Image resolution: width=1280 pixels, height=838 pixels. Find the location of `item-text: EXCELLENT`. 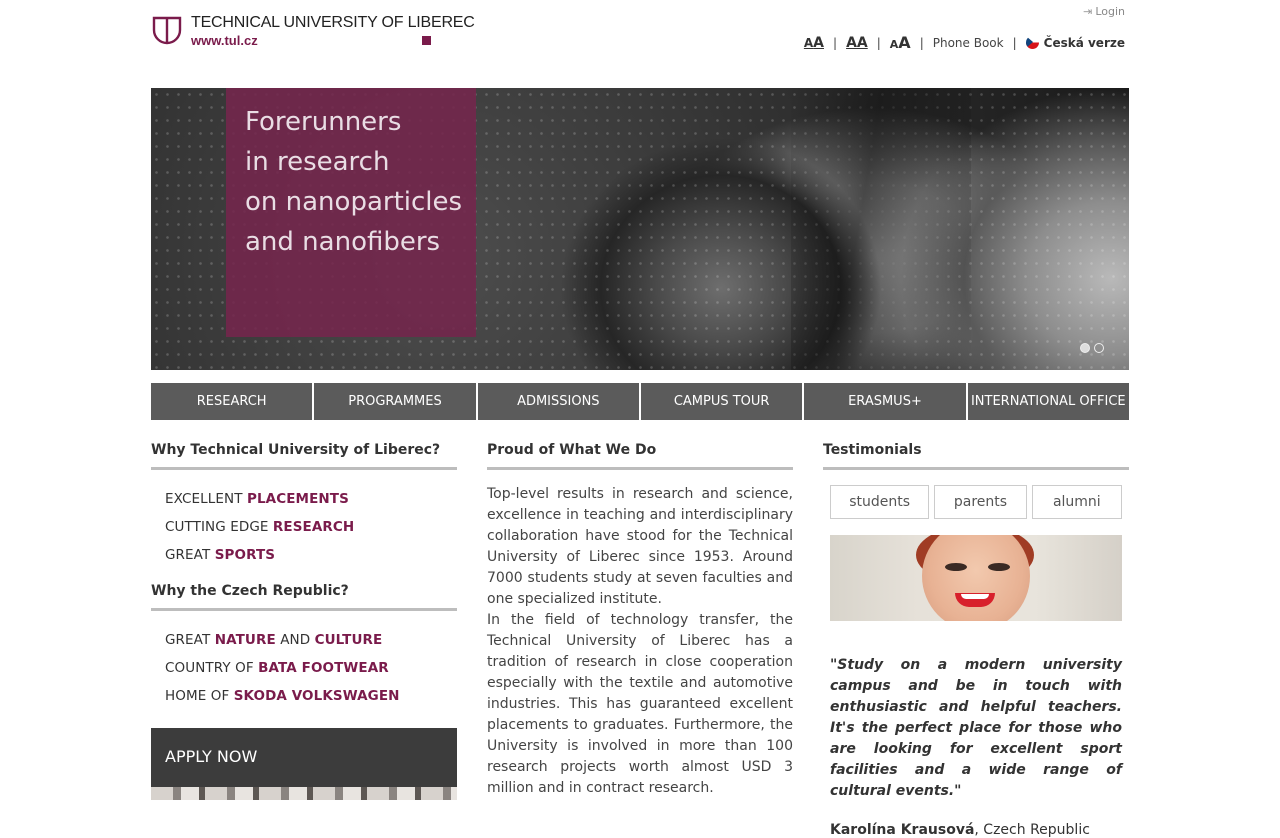

item-text: EXCELLENT is located at coordinates (206, 499).